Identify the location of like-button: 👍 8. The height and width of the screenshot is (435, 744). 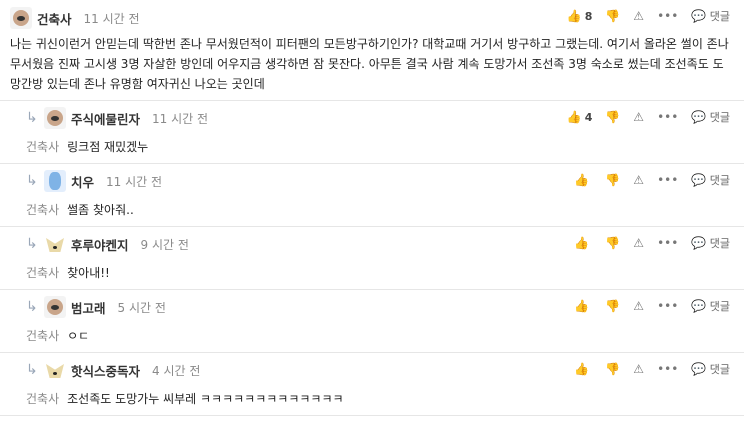
(580, 16).